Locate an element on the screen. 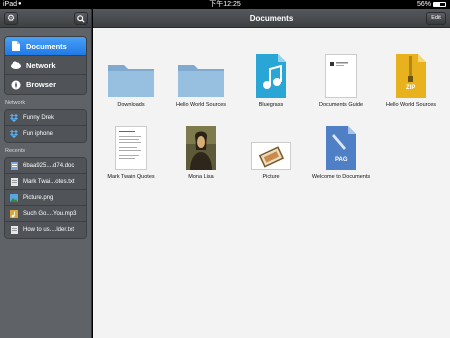 The width and height of the screenshot is (450, 338). recent-item-label: Mark Twai...otes.txt is located at coordinates (49, 181).